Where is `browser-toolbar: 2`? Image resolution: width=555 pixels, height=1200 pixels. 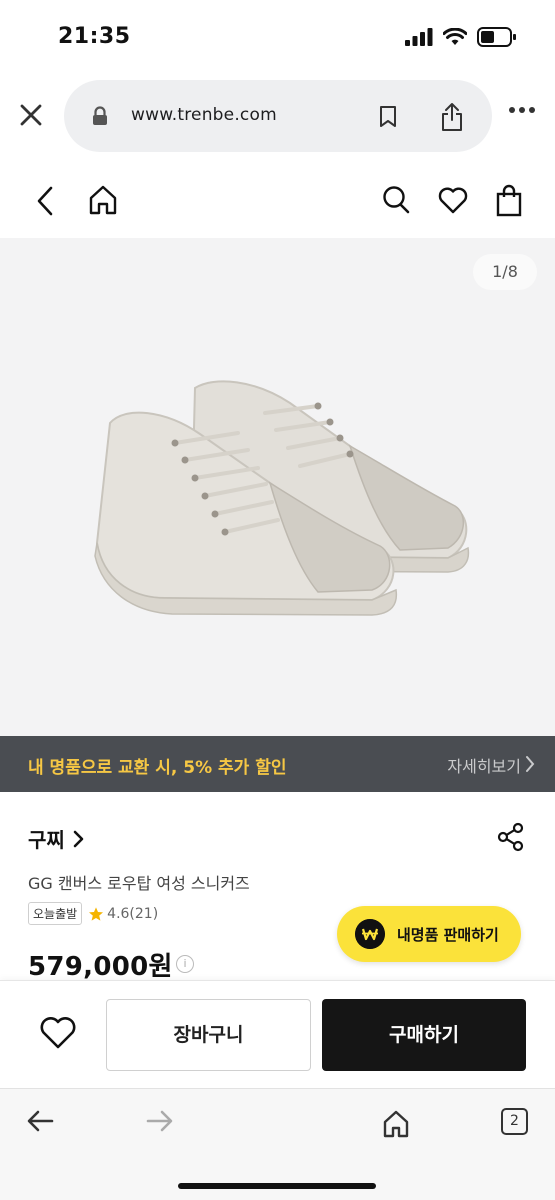
browser-toolbar: 2 is located at coordinates (277, 1144).